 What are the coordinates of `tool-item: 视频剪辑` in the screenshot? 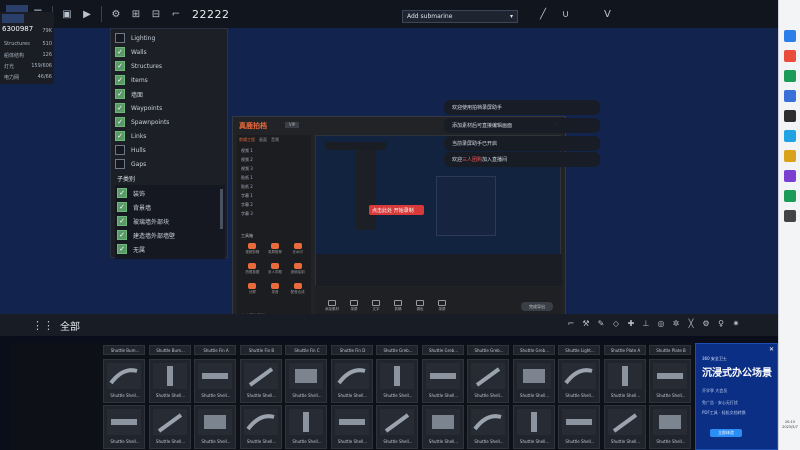 It's located at (252, 250).